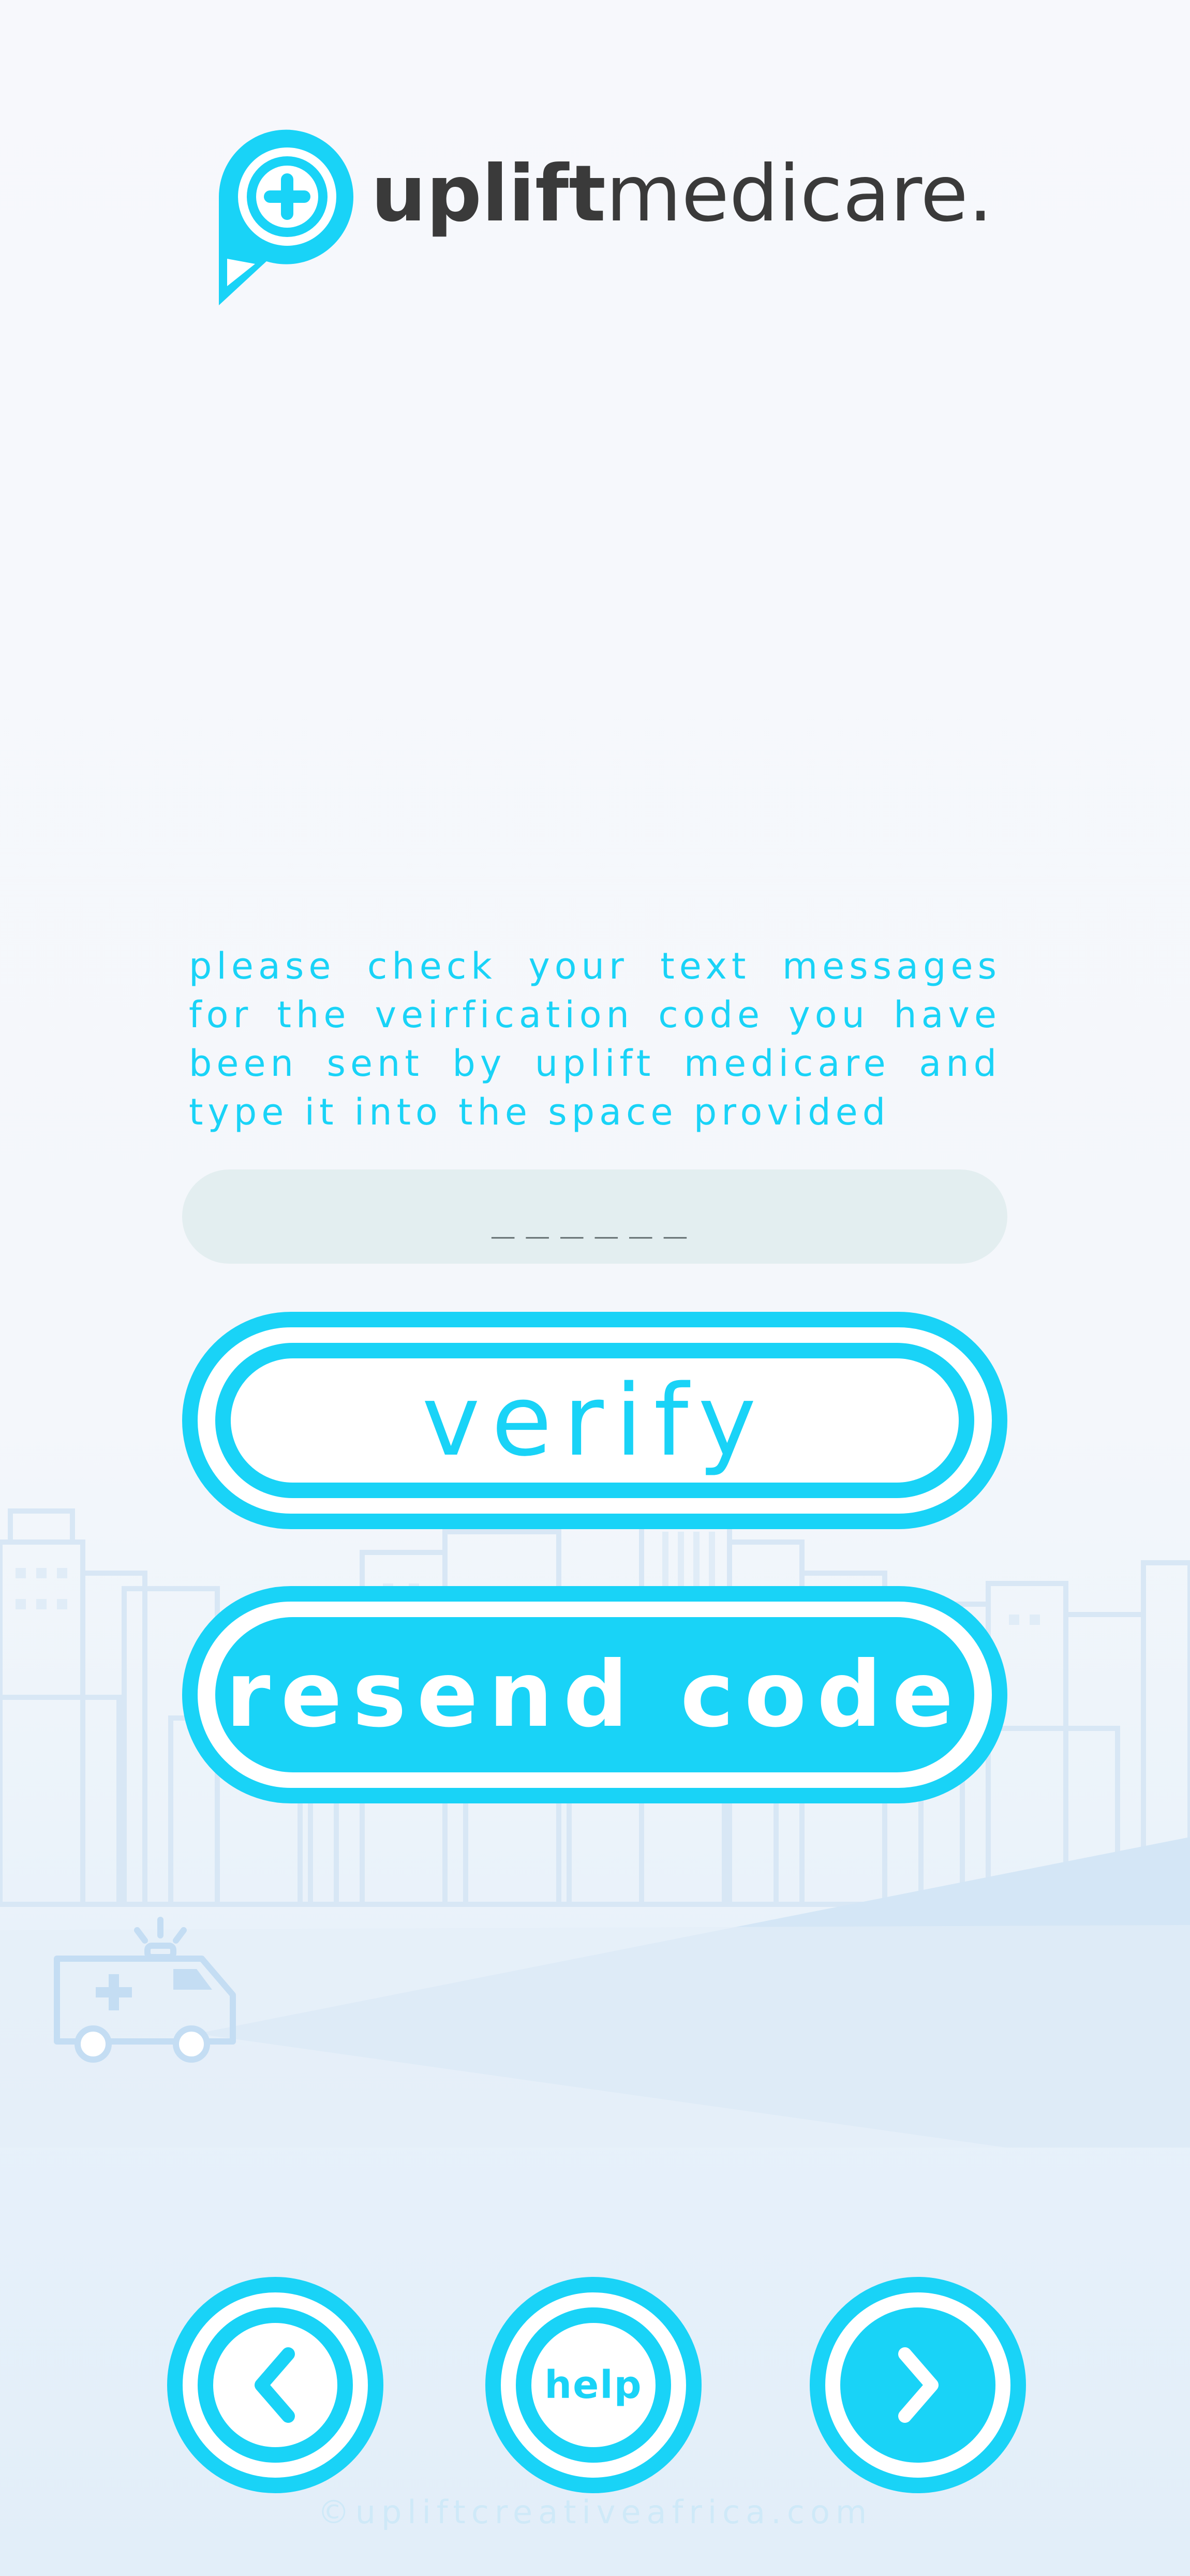  I want to click on verification-code-input, so click(595, 1216).